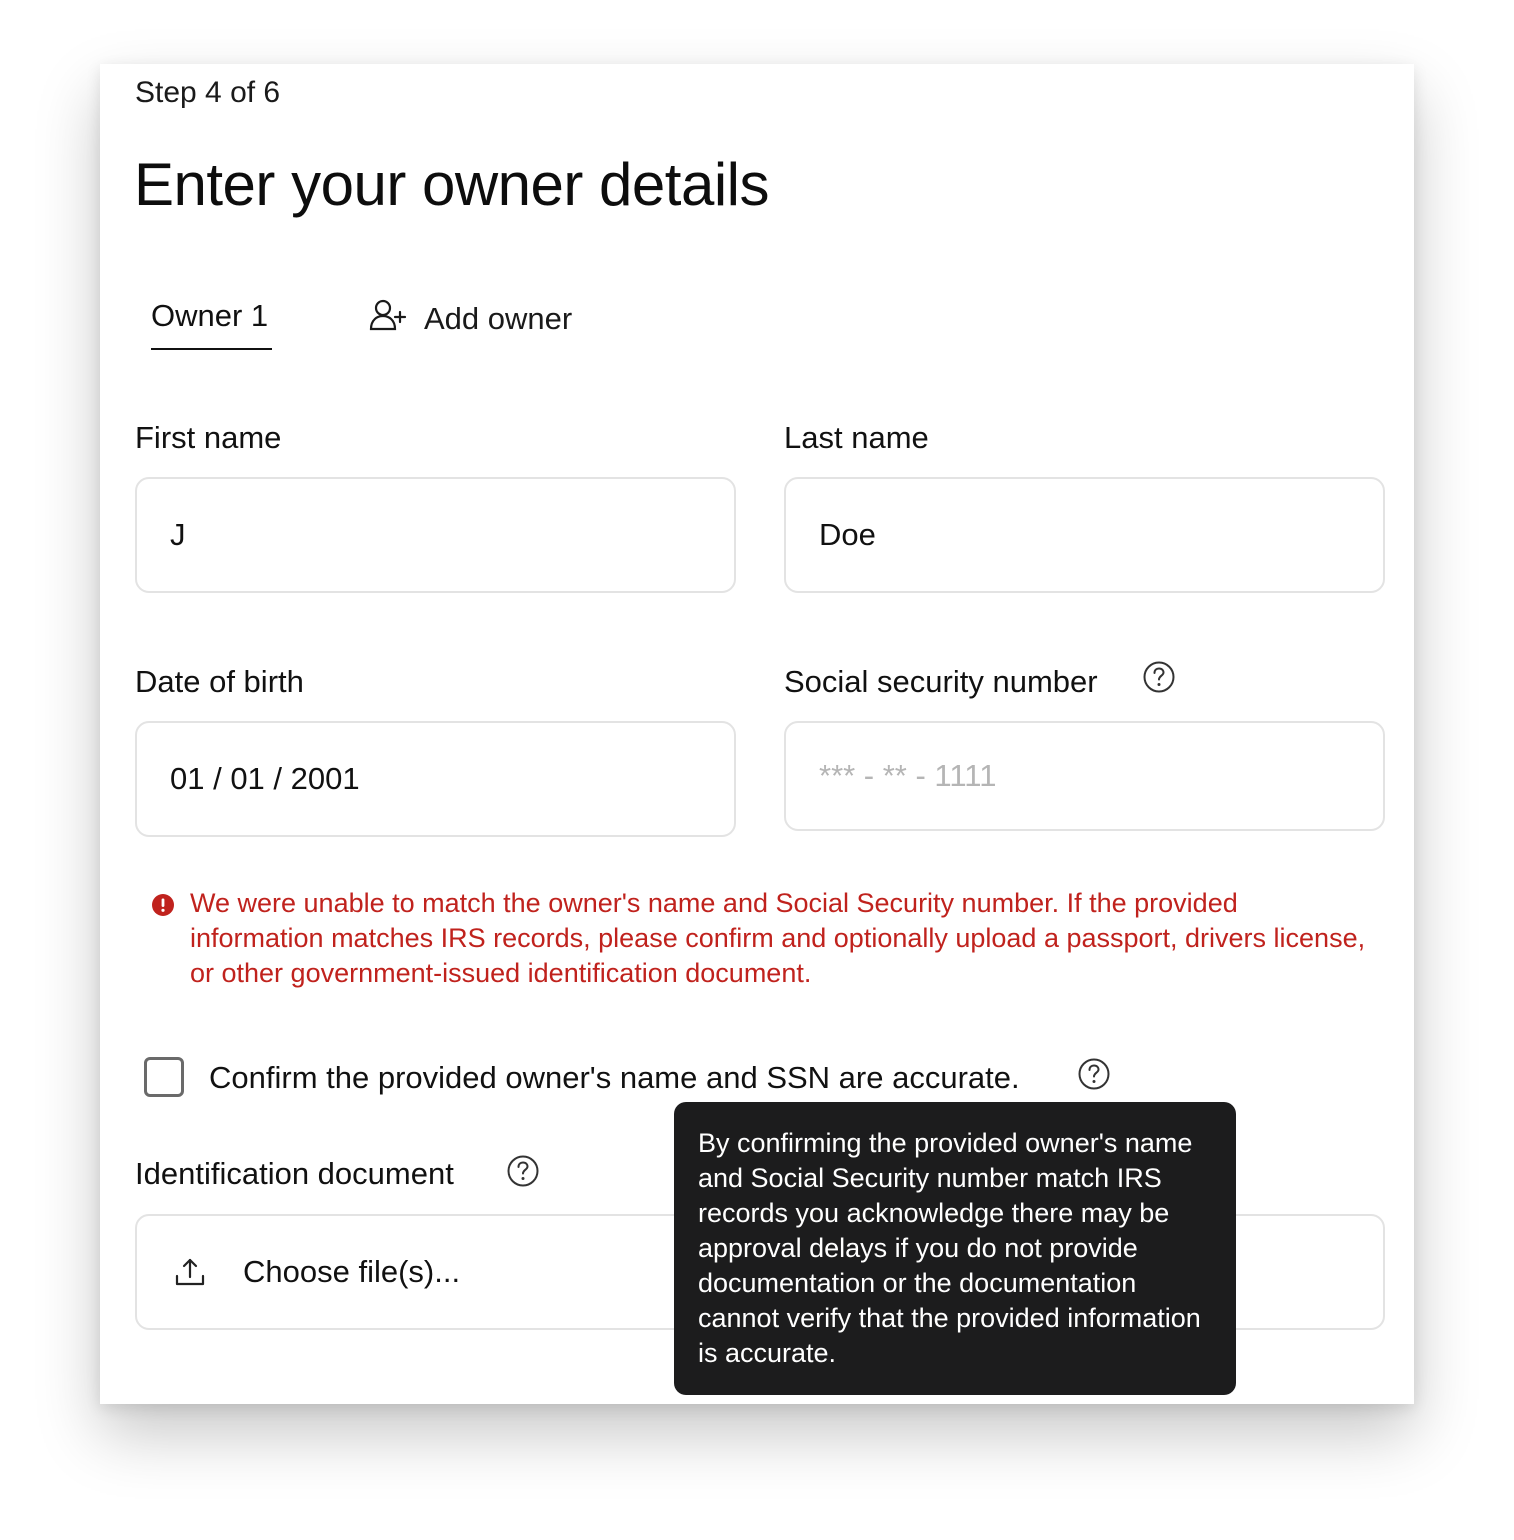 This screenshot has width=1514, height=1540. Describe the element at coordinates (265, 778) in the screenshot. I see `dob-value: 01 / 01 / 2001` at that location.